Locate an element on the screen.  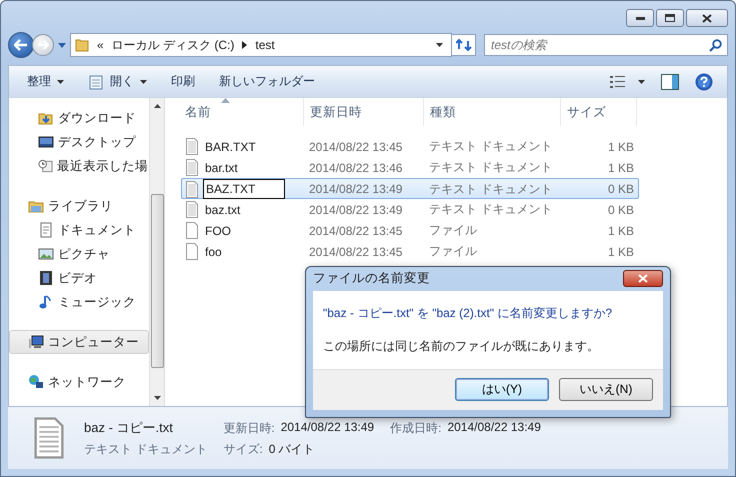
breadcrumb: ローカル ディスク (C:) is located at coordinates (173, 45).